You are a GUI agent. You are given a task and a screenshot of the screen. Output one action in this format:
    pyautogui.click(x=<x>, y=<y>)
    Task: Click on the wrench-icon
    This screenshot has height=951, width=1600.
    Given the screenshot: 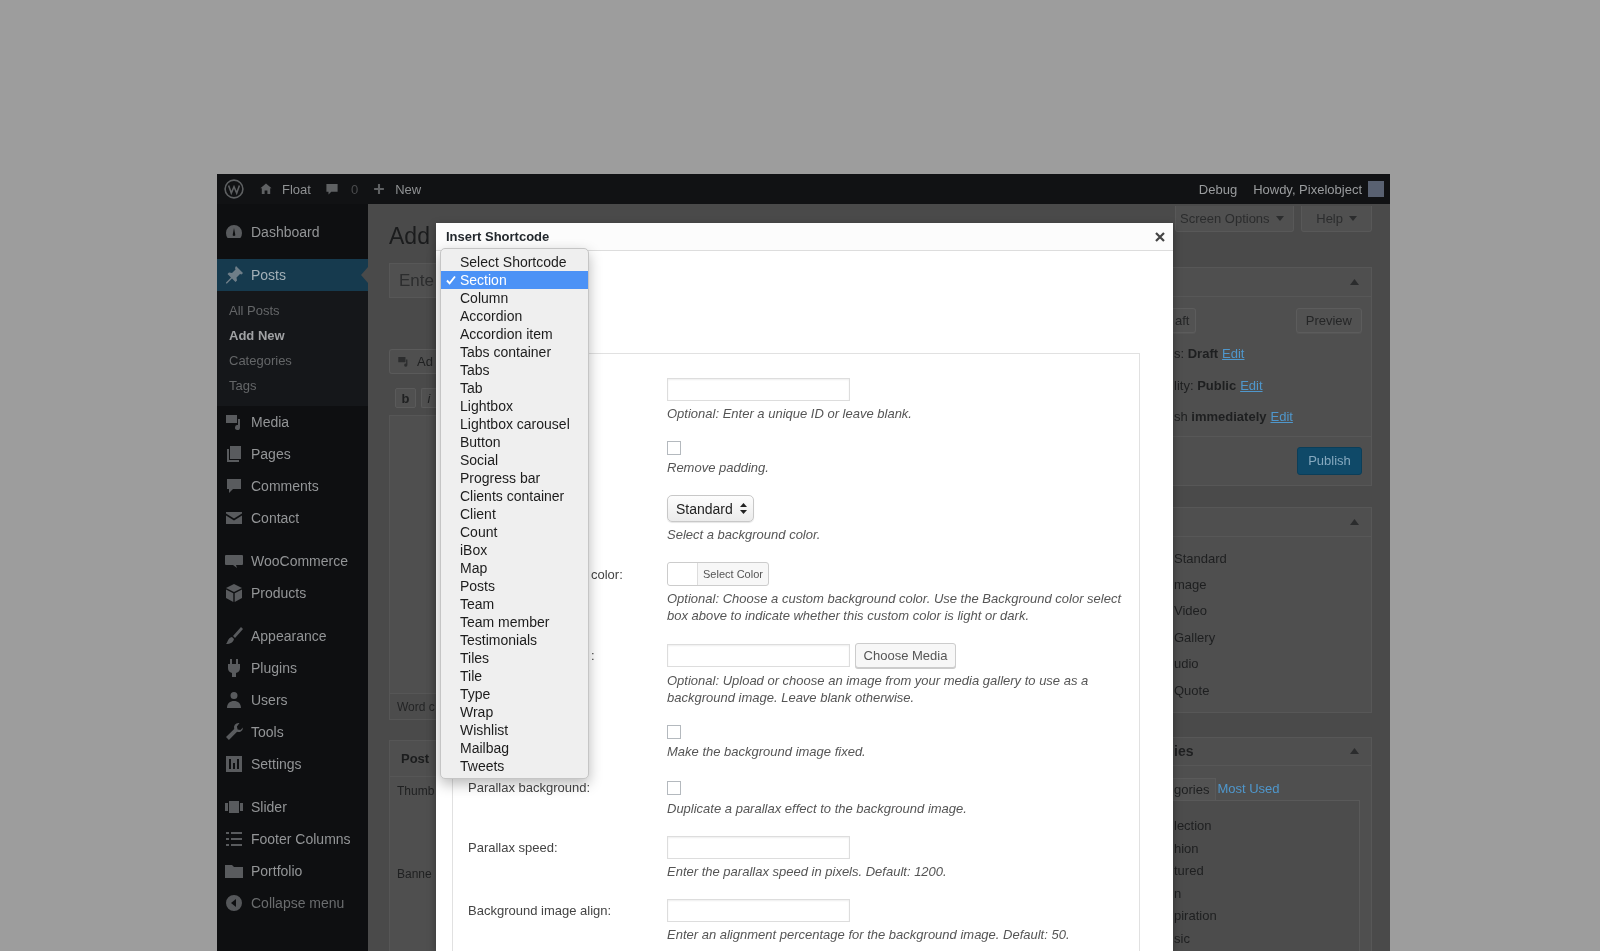 What is the action you would take?
    pyautogui.click(x=234, y=732)
    